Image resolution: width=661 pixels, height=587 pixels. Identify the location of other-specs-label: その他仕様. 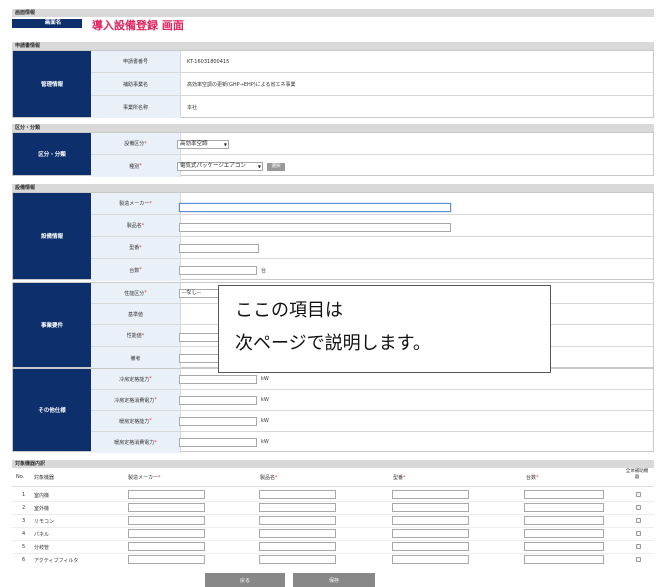
(52, 410).